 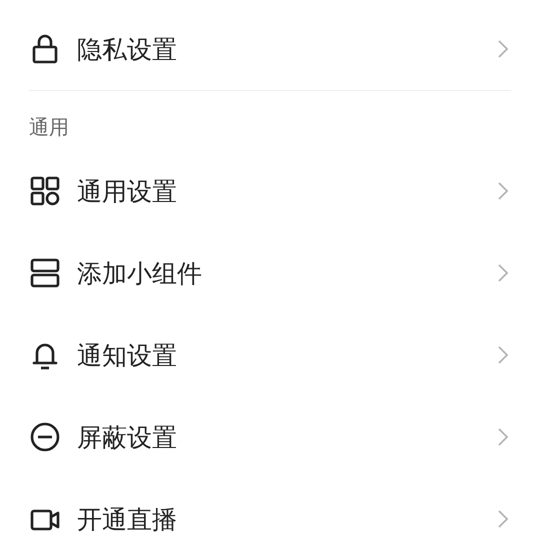 What do you see at coordinates (270, 273) in the screenshot?
I see `settings-item: 添加小组件` at bounding box center [270, 273].